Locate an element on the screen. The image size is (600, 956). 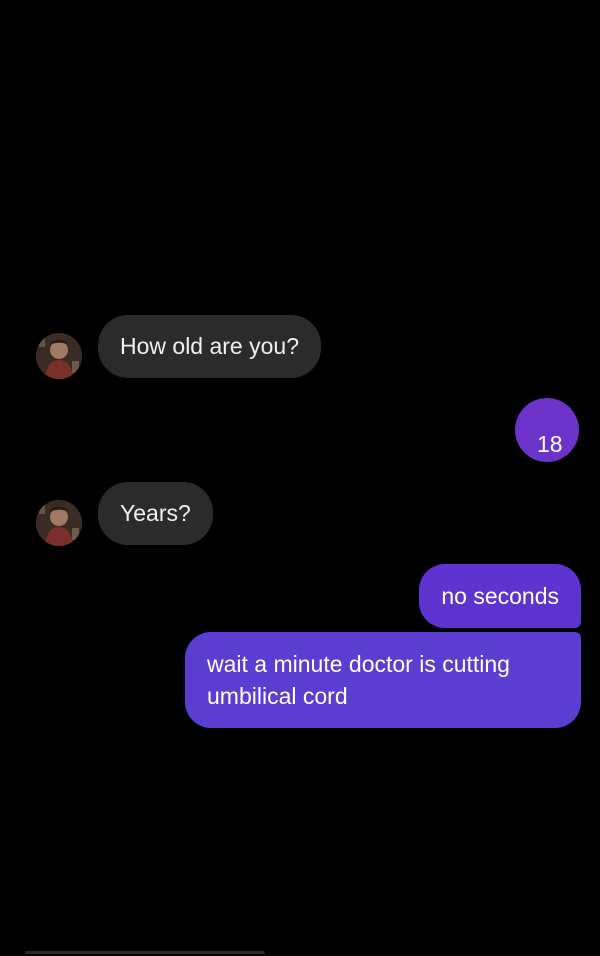
message-row-incoming: Years? is located at coordinates (300, 513).